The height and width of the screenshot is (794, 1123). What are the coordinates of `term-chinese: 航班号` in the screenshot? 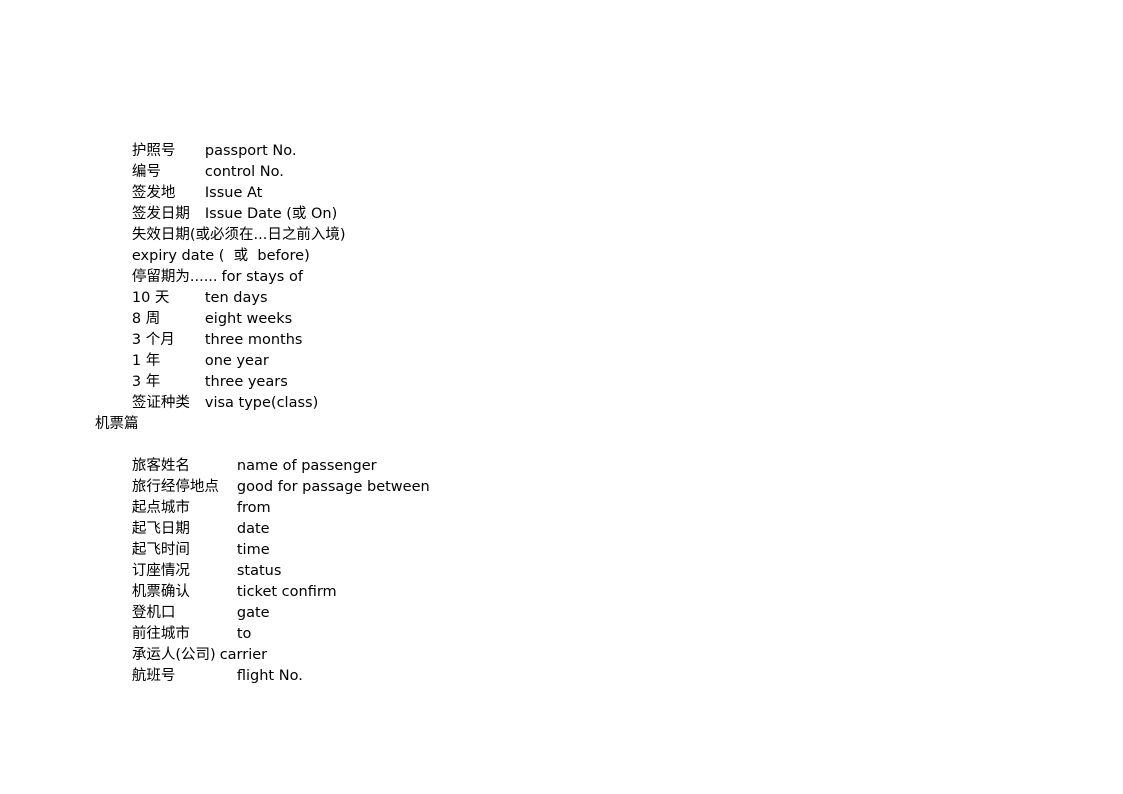 It's located at (153, 676).